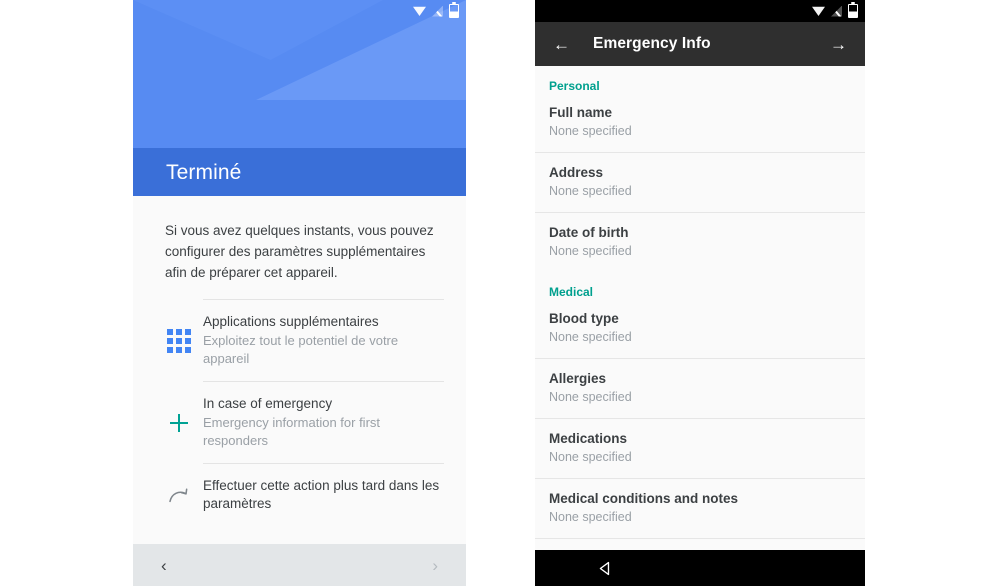 This screenshot has width=1000, height=586. I want to click on status-bar-icons, so click(835, 11).